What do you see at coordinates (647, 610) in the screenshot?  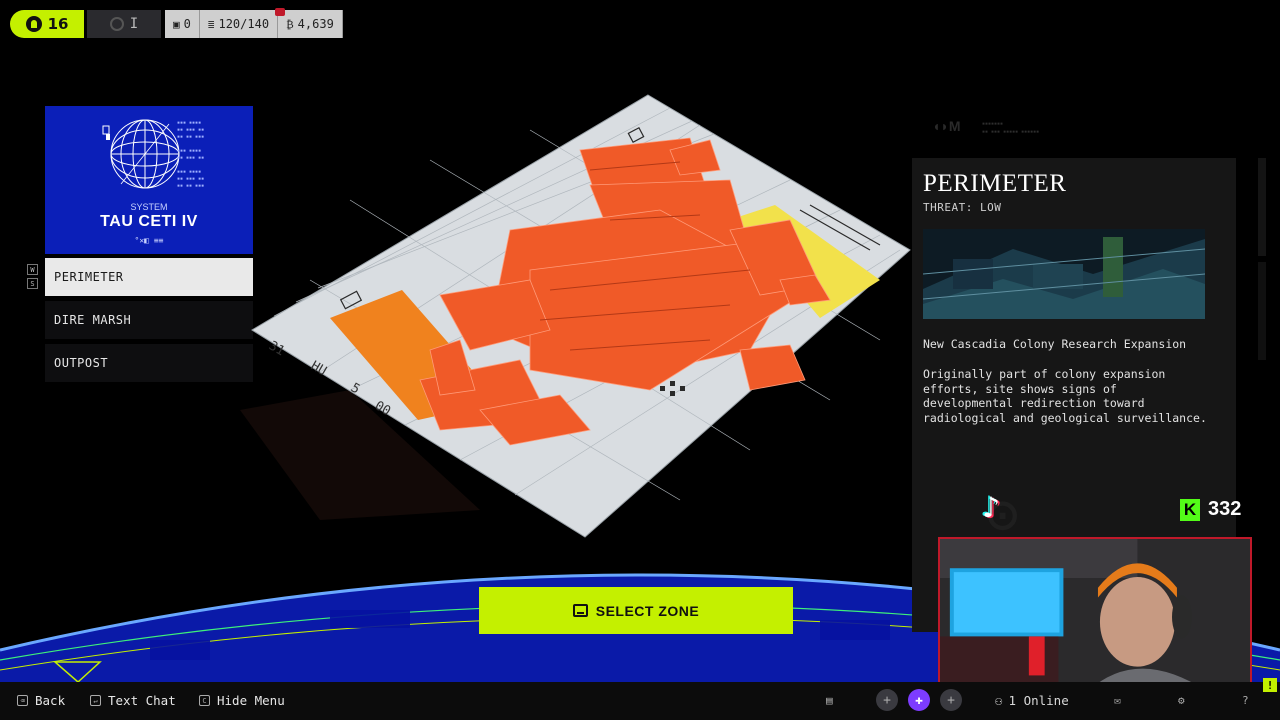 I see `select-zone-label: SELECT ZONE` at bounding box center [647, 610].